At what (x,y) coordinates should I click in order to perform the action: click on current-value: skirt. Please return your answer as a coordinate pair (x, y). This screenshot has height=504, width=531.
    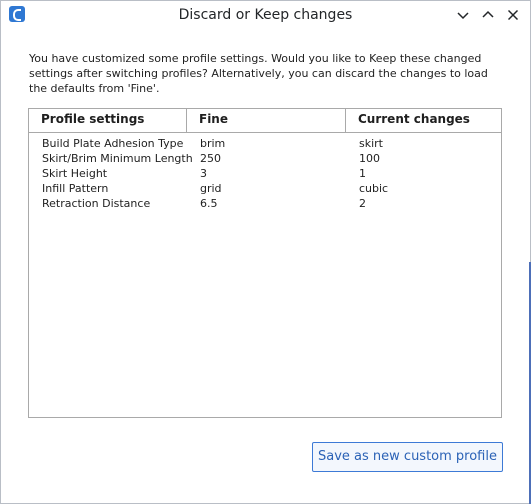
    Looking at the image, I should click on (371, 143).